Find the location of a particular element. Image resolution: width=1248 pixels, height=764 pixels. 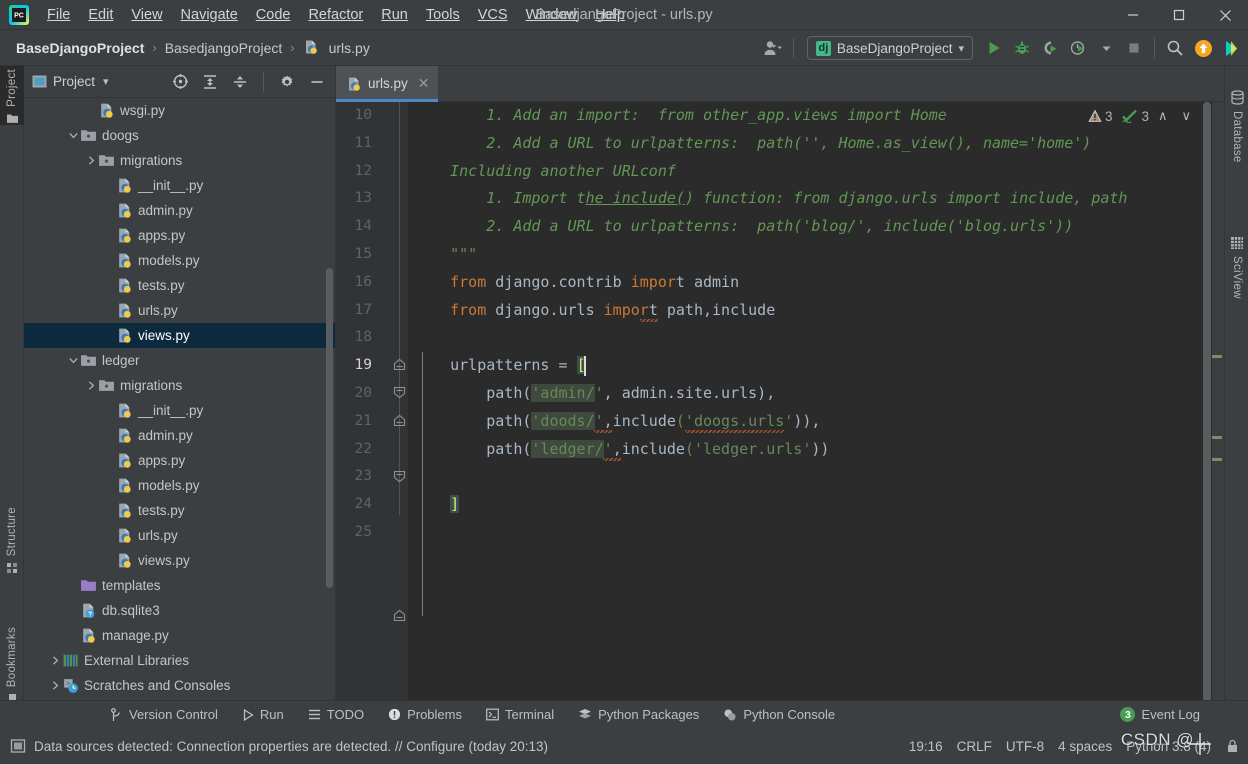

line-number-12: 12 is located at coordinates (354, 172).